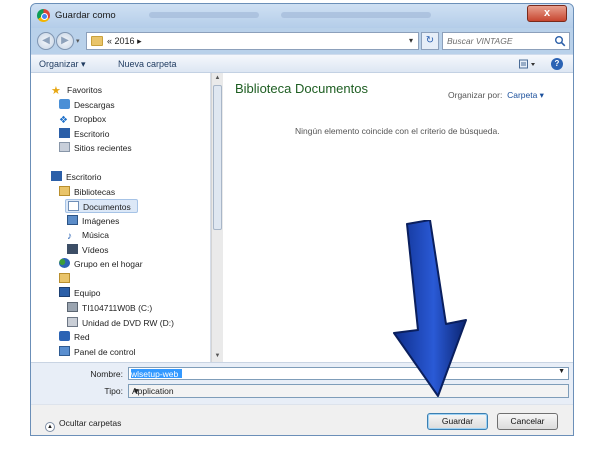 This screenshot has width=600, height=450. I want to click on hide-folders-label: Ocultar carpetas, so click(90, 423).